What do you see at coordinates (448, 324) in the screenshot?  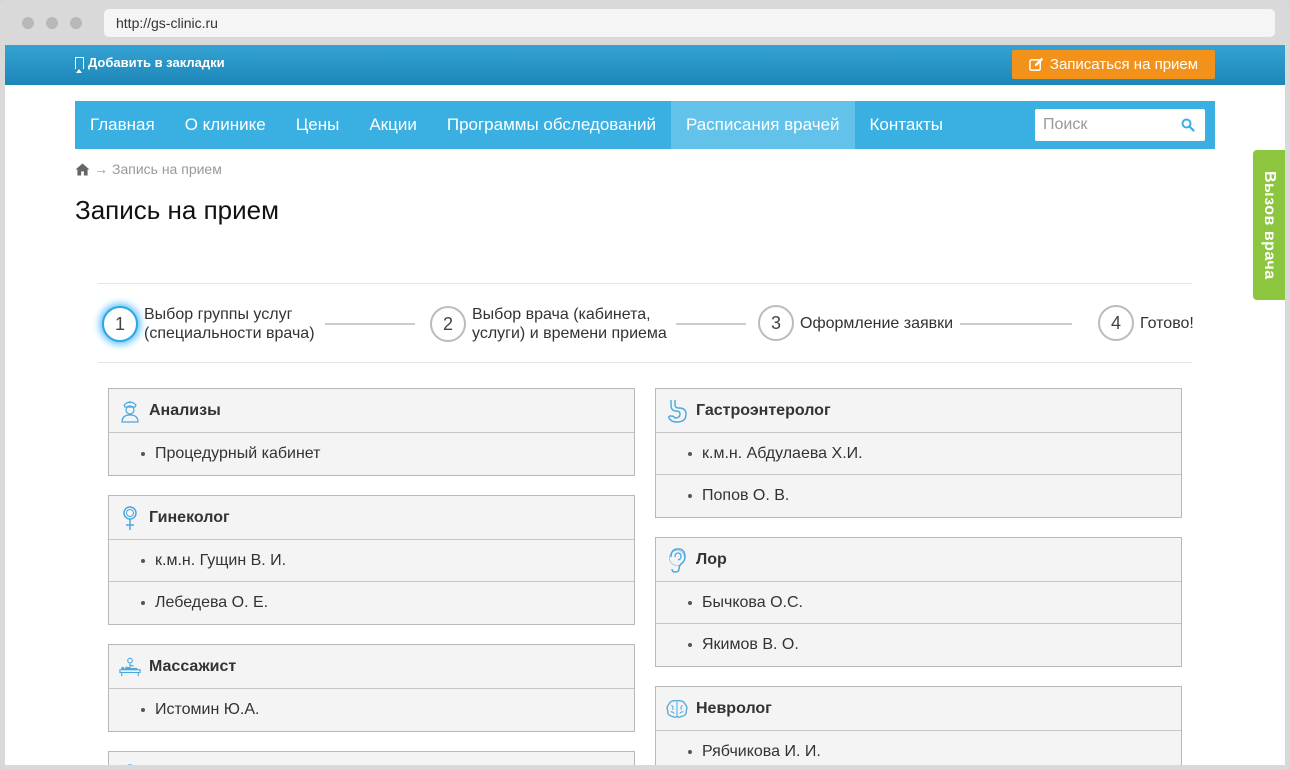 I see `step-number: 2` at bounding box center [448, 324].